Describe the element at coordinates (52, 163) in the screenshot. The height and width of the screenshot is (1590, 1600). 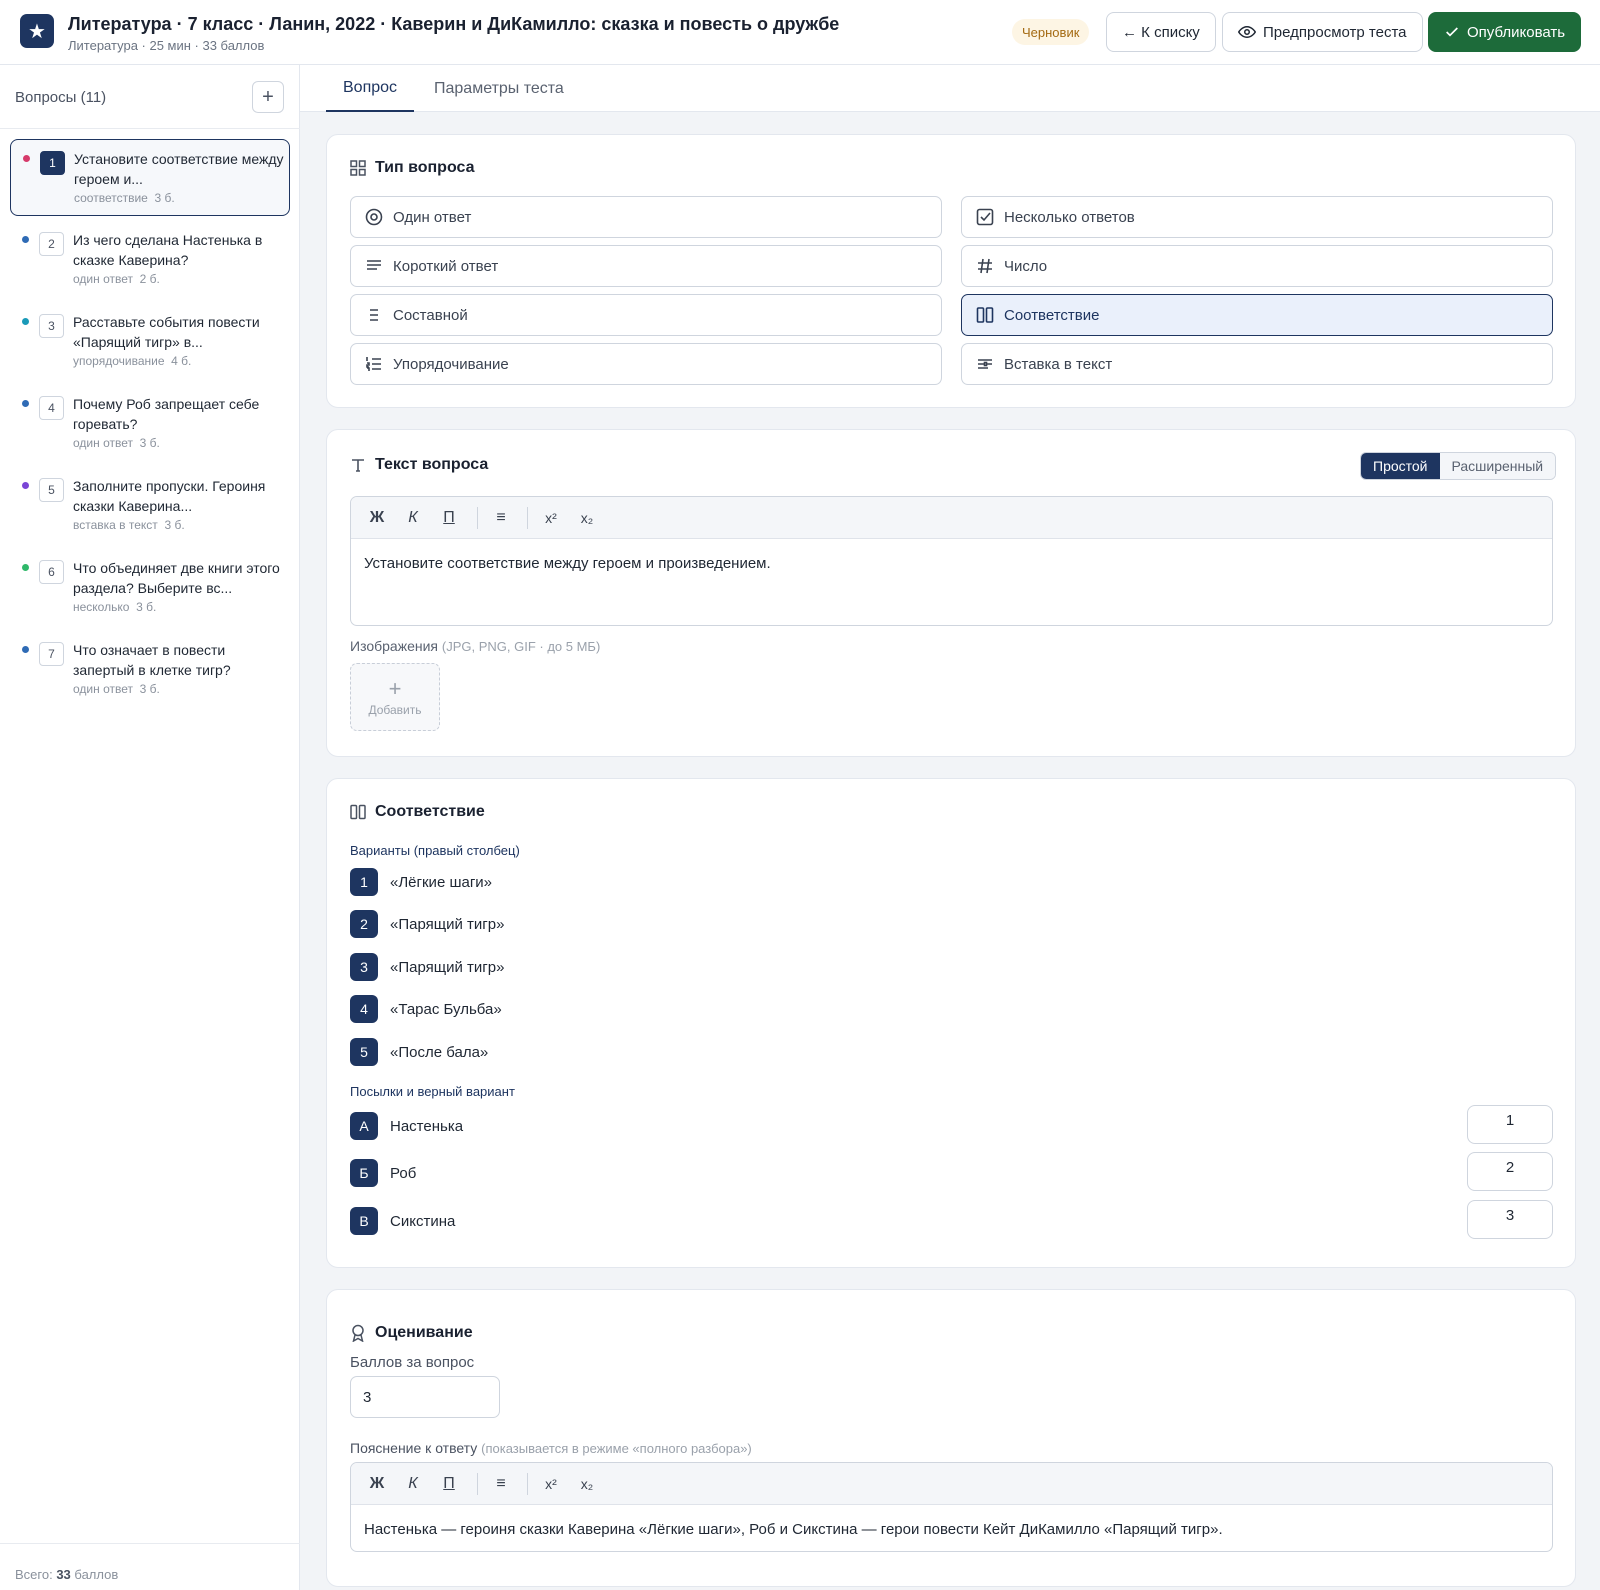
I see `question-number: 1` at that location.